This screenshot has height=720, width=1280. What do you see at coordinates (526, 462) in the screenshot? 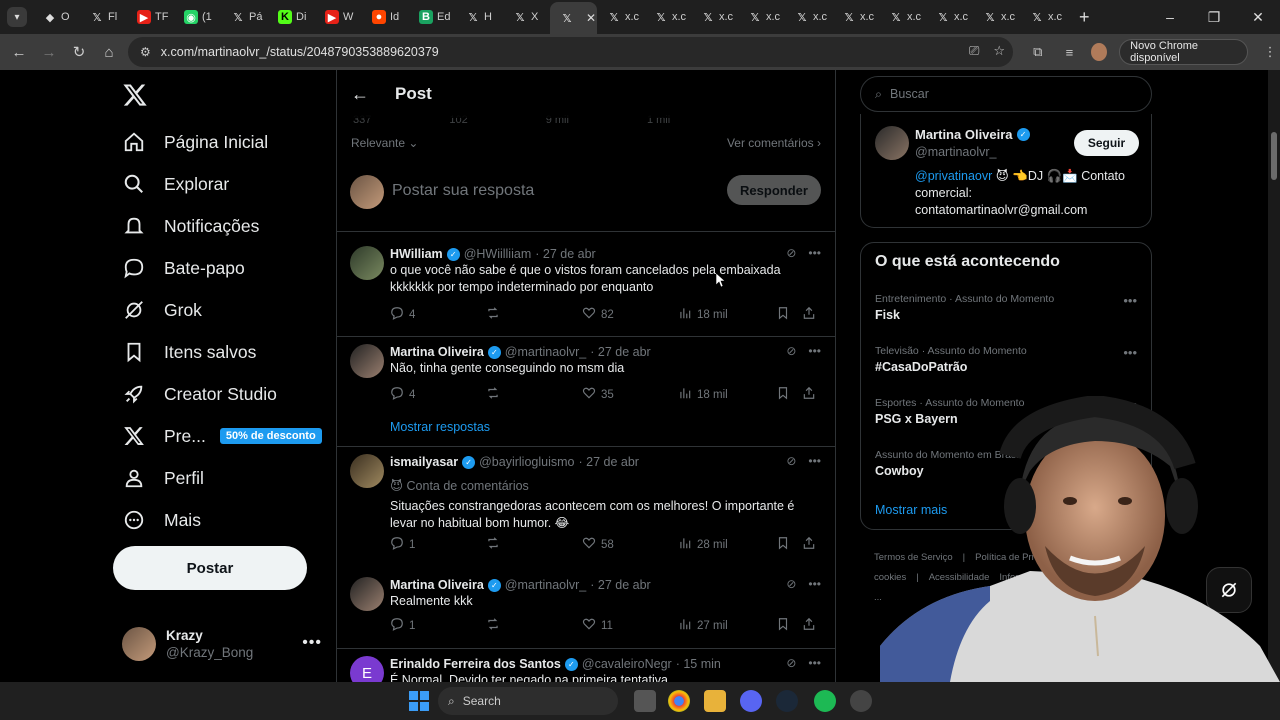
I see `author-handle: @bayirliogluismo` at bounding box center [526, 462].